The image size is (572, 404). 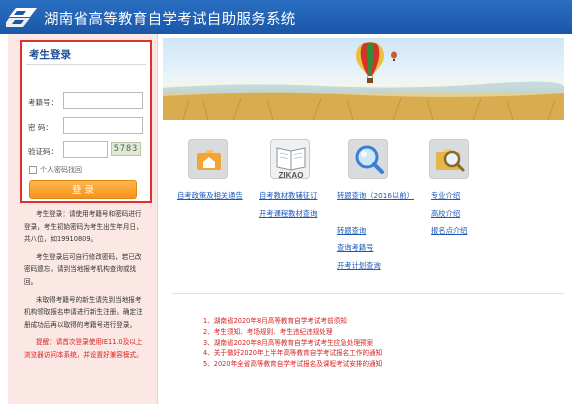 I want to click on login-panel: 考生登录 考籍号： 密 码： 验证码： 5783 个人密码找回 登 录, so click(x=86, y=121).